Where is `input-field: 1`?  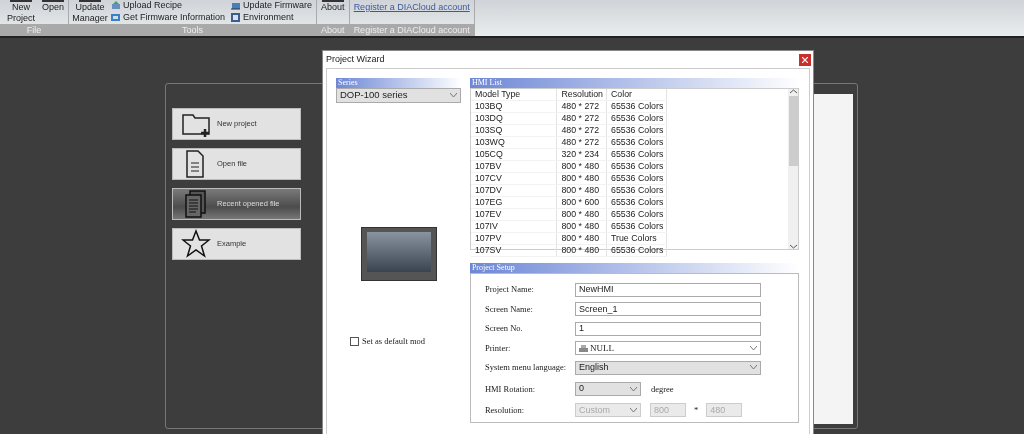 input-field: 1 is located at coordinates (667, 328).